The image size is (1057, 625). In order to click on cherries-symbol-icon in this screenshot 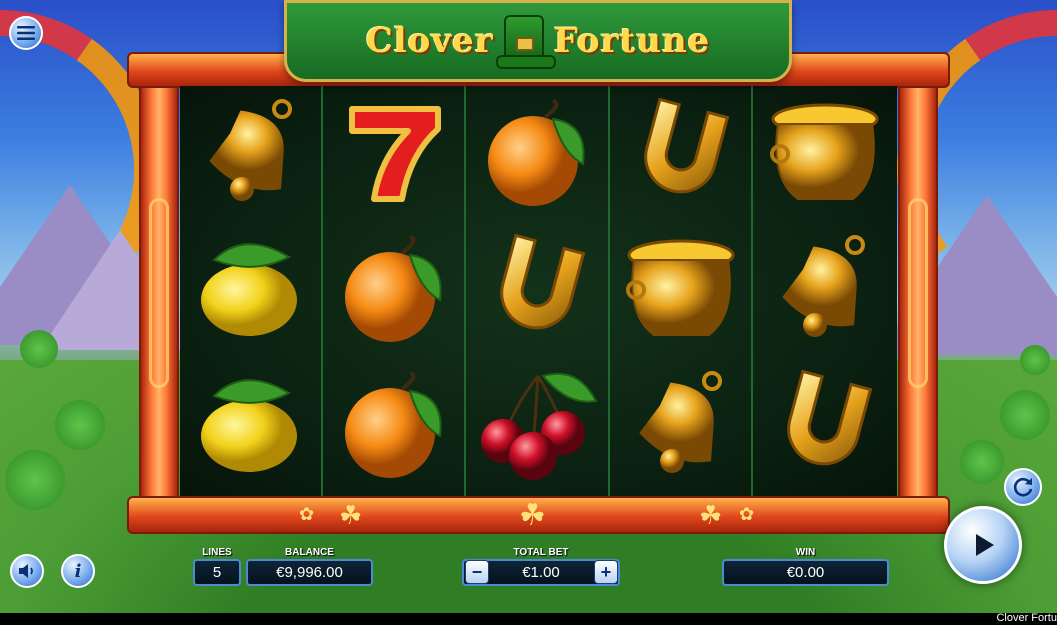, I will do `click(538, 426)`.